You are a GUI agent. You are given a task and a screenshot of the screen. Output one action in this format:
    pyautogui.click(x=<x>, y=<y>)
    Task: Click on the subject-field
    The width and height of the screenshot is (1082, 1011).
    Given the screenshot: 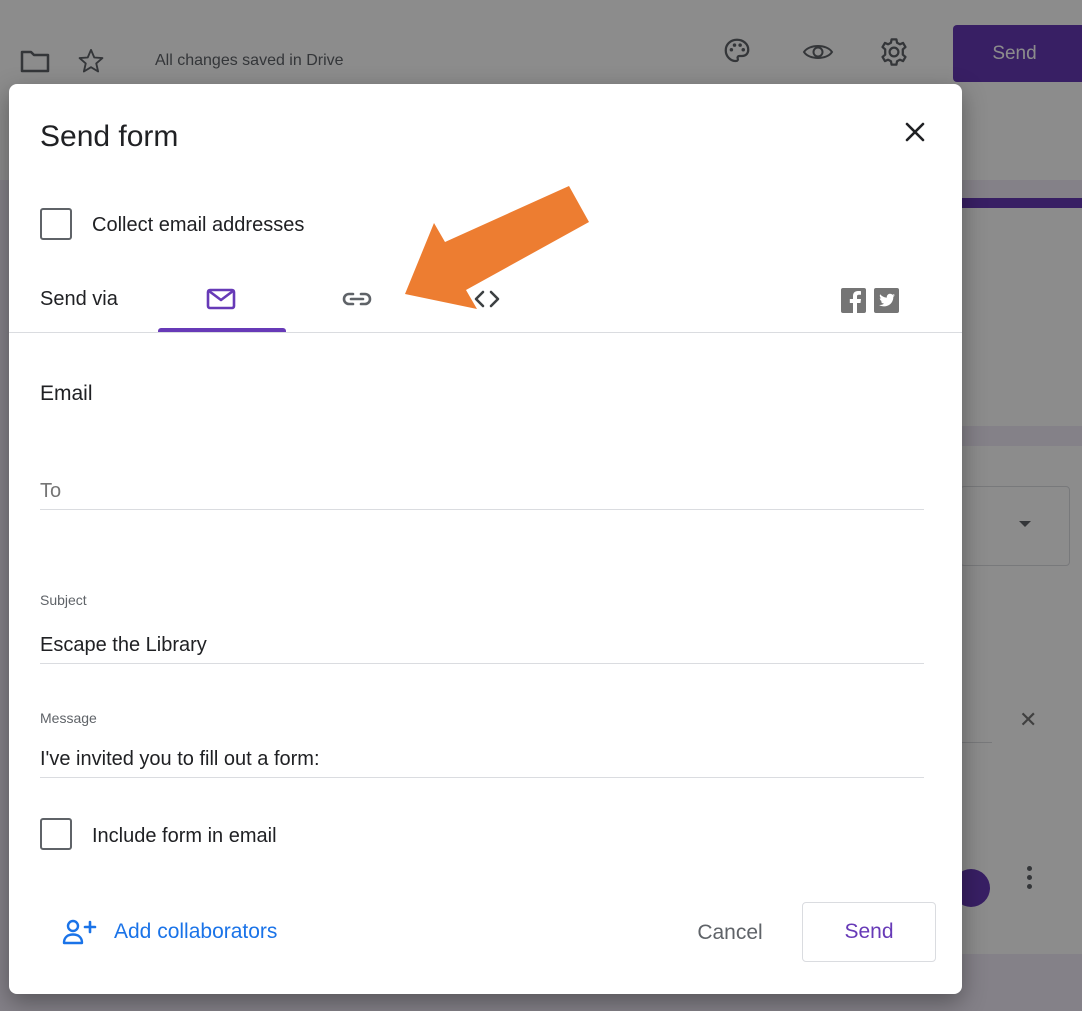 What is the action you would take?
    pyautogui.click(x=482, y=646)
    